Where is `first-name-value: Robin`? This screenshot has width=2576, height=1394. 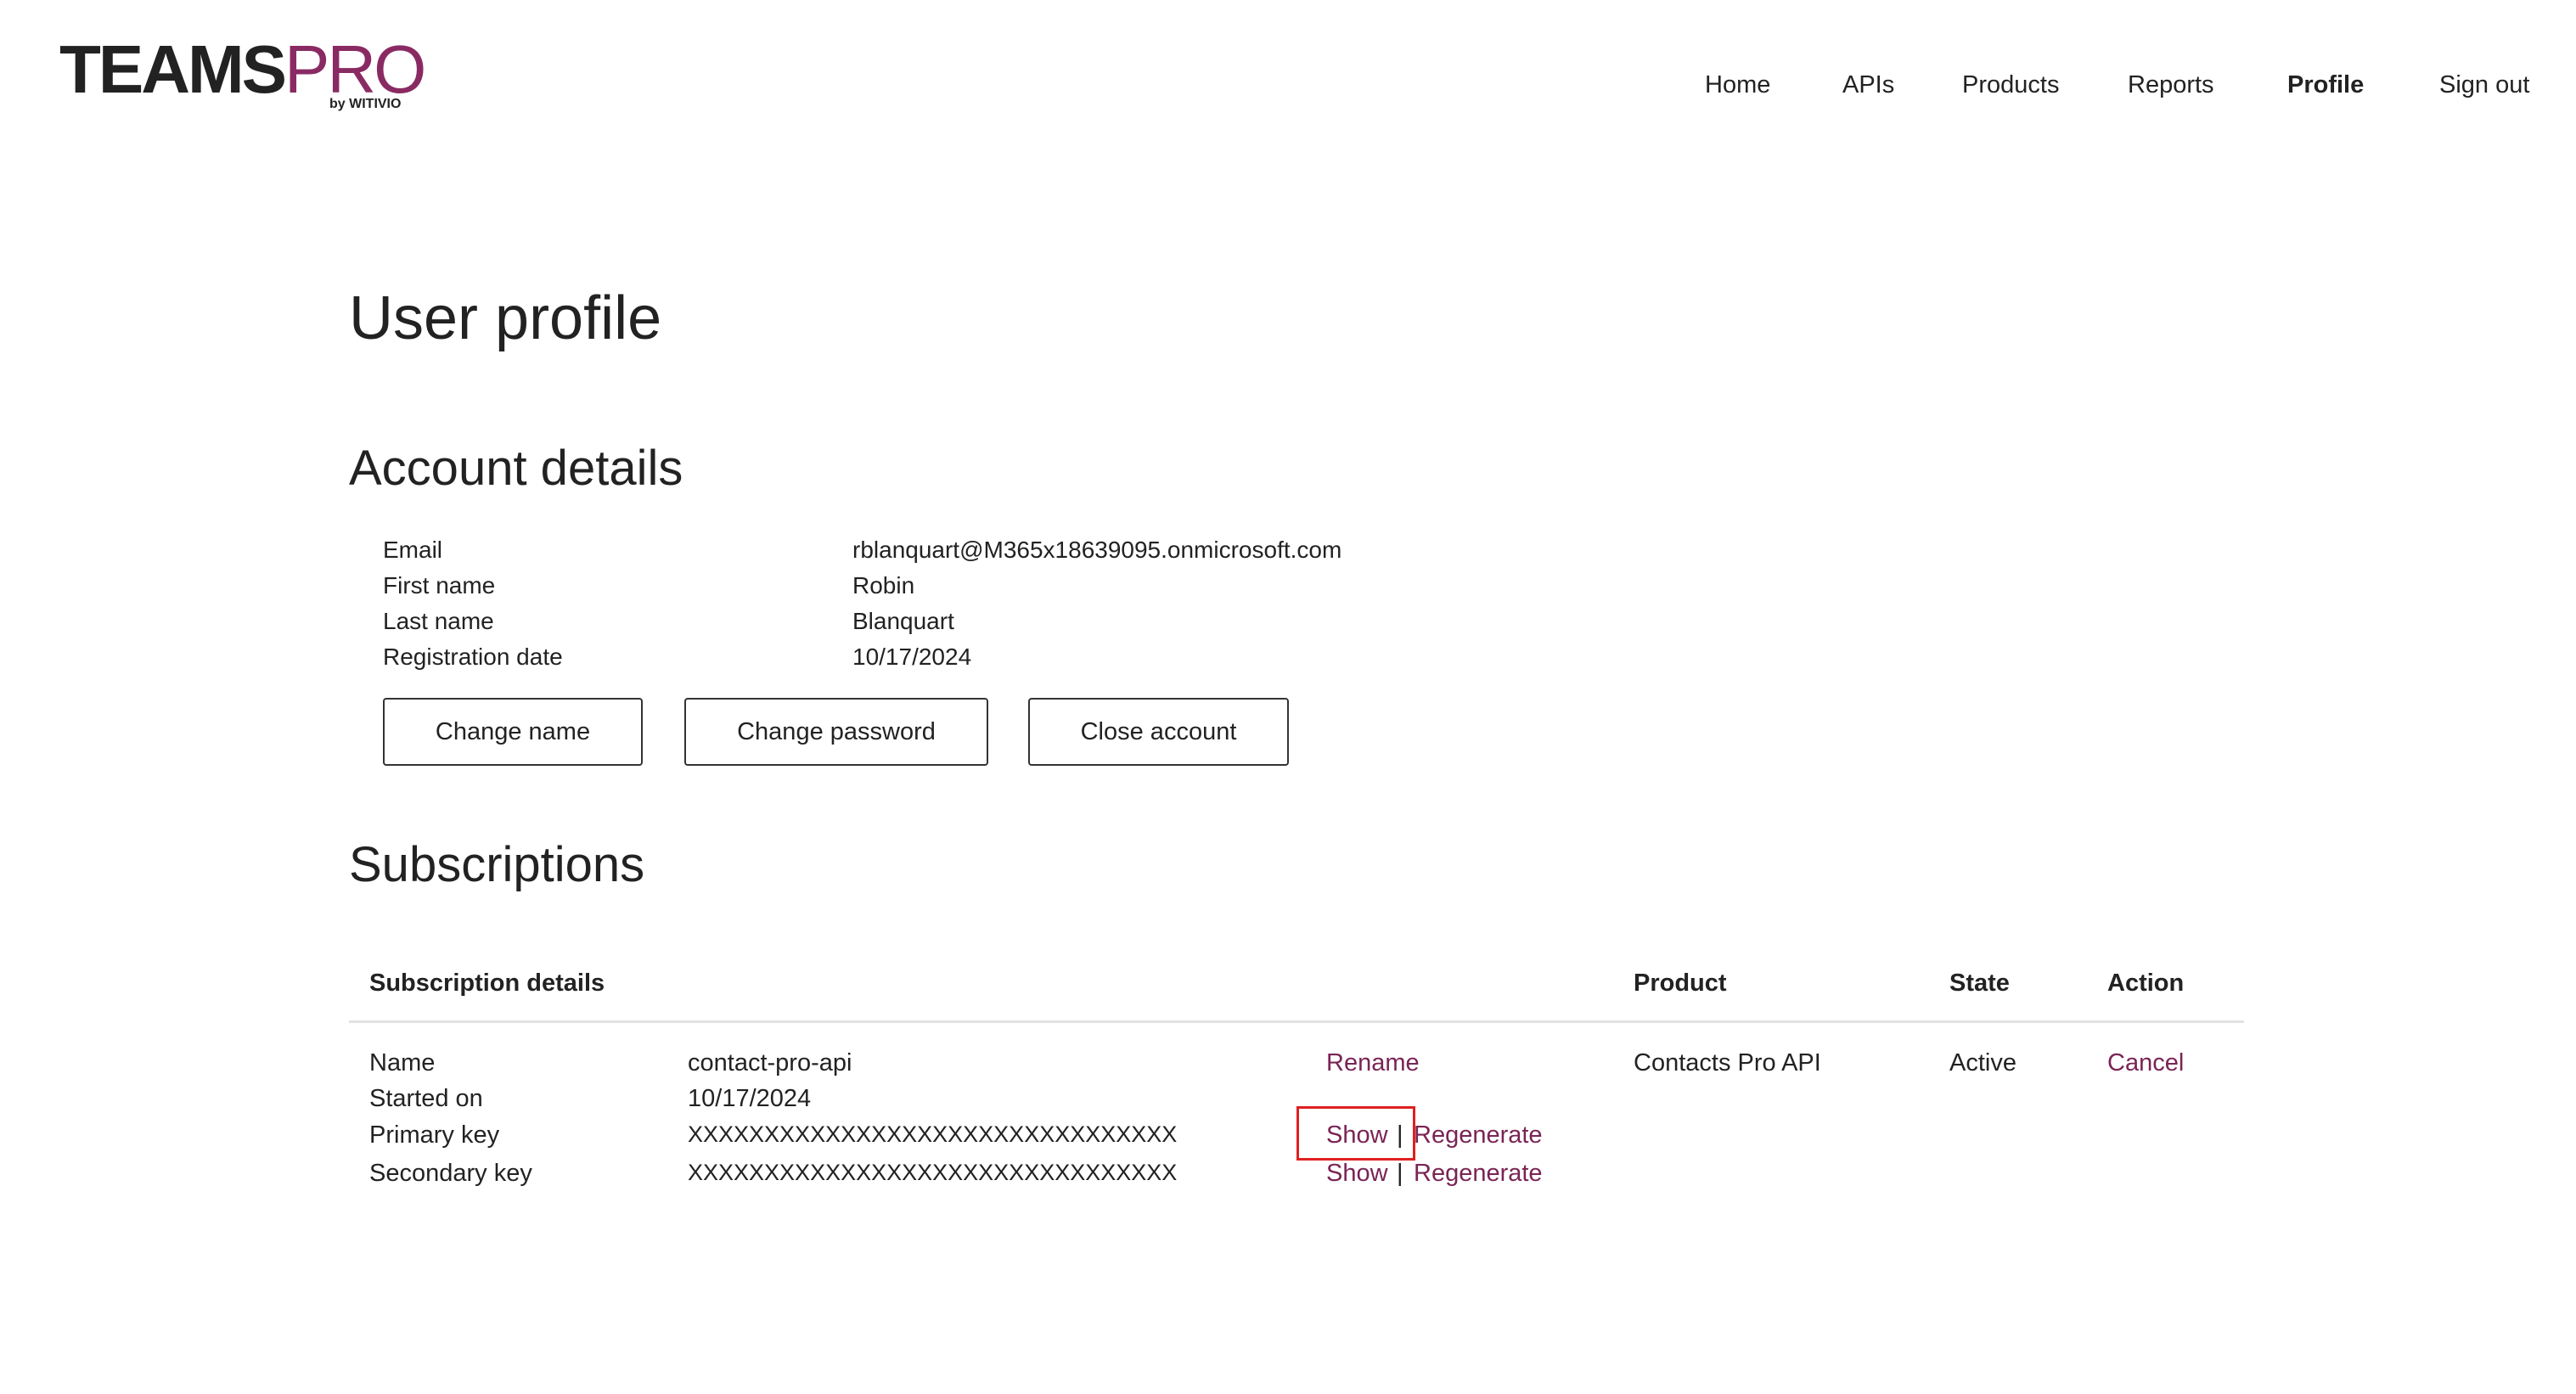
first-name-value: Robin is located at coordinates (883, 586).